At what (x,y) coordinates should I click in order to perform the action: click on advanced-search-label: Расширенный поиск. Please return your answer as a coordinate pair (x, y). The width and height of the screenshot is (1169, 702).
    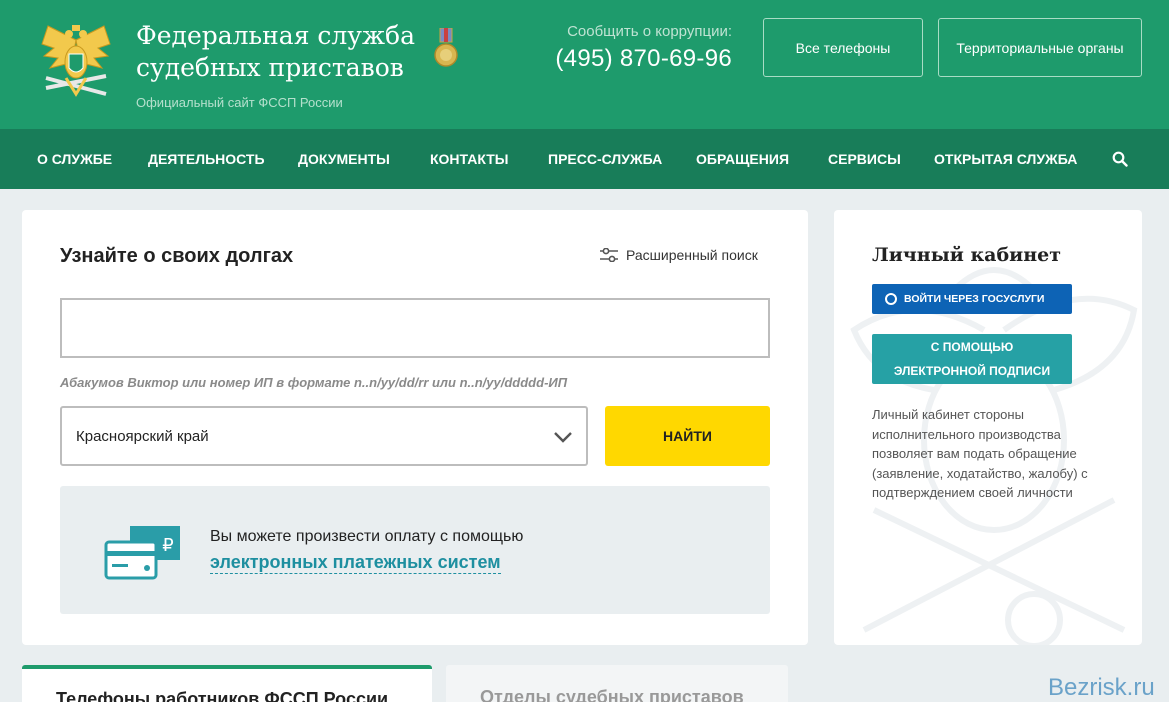
    Looking at the image, I should click on (692, 255).